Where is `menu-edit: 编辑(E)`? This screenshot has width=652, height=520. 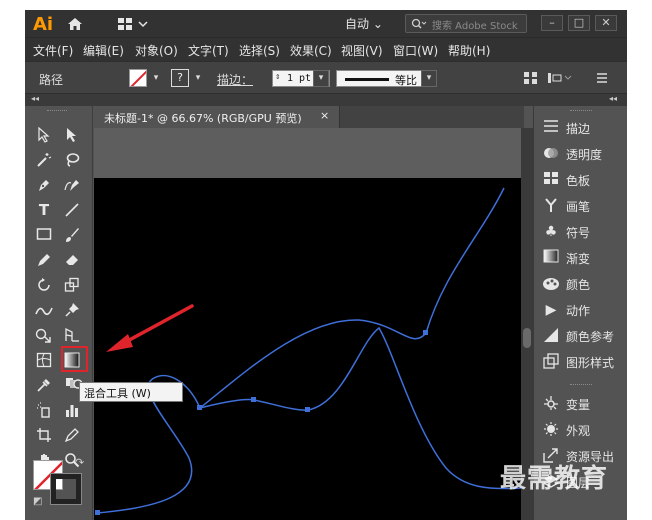 menu-edit: 编辑(E) is located at coordinates (103, 50).